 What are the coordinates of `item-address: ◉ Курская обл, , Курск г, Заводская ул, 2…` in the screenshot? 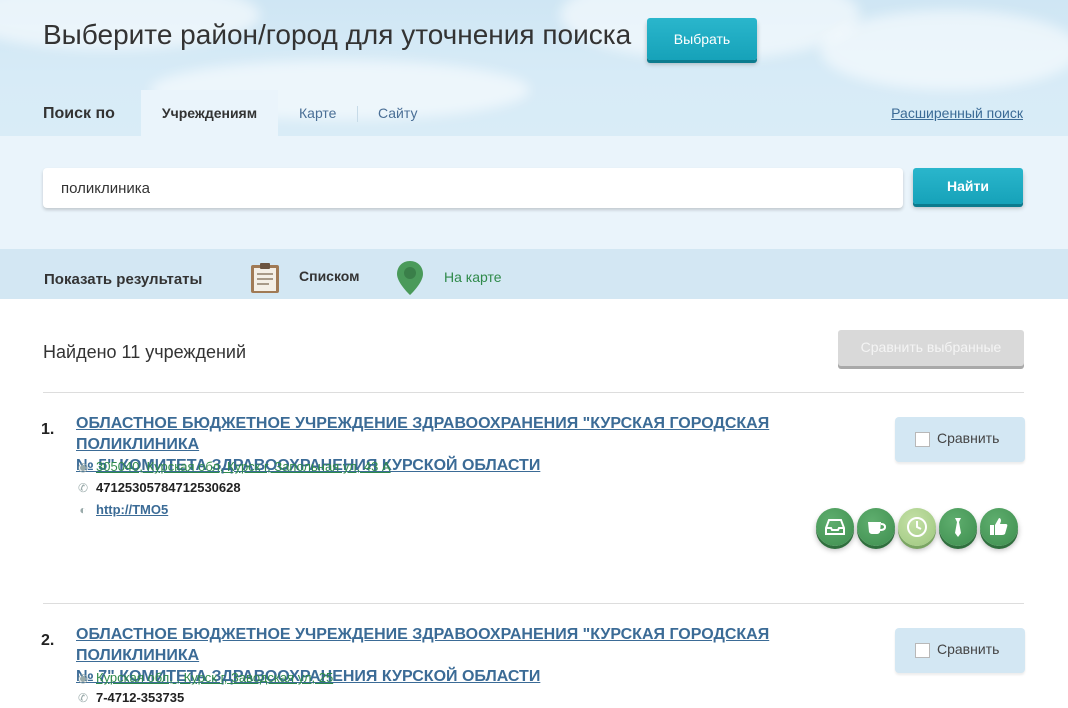 It's located at (204, 677).